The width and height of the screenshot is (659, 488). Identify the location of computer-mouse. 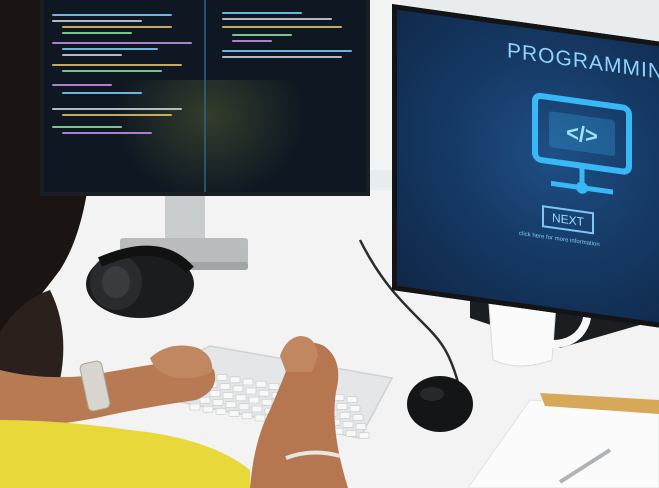
(440, 404).